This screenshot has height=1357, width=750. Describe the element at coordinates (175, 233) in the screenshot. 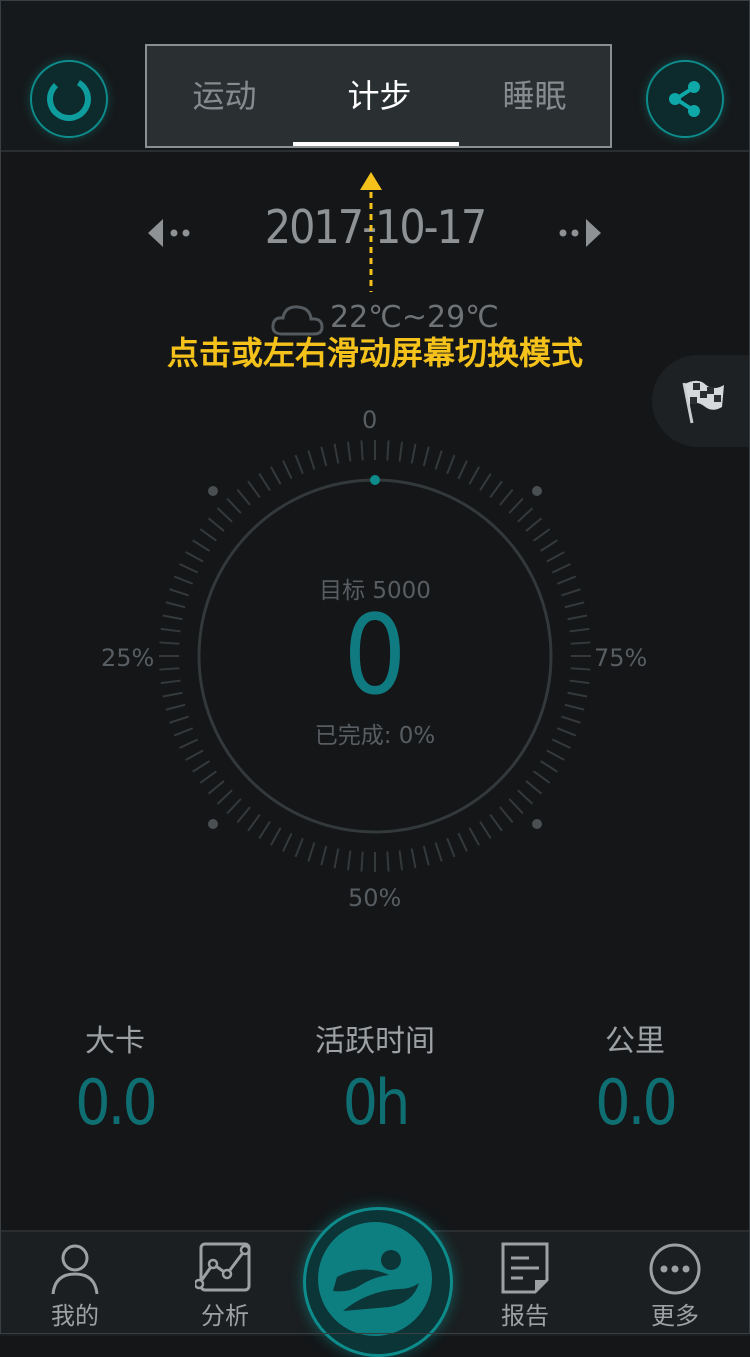

I see `prev-day-button` at that location.